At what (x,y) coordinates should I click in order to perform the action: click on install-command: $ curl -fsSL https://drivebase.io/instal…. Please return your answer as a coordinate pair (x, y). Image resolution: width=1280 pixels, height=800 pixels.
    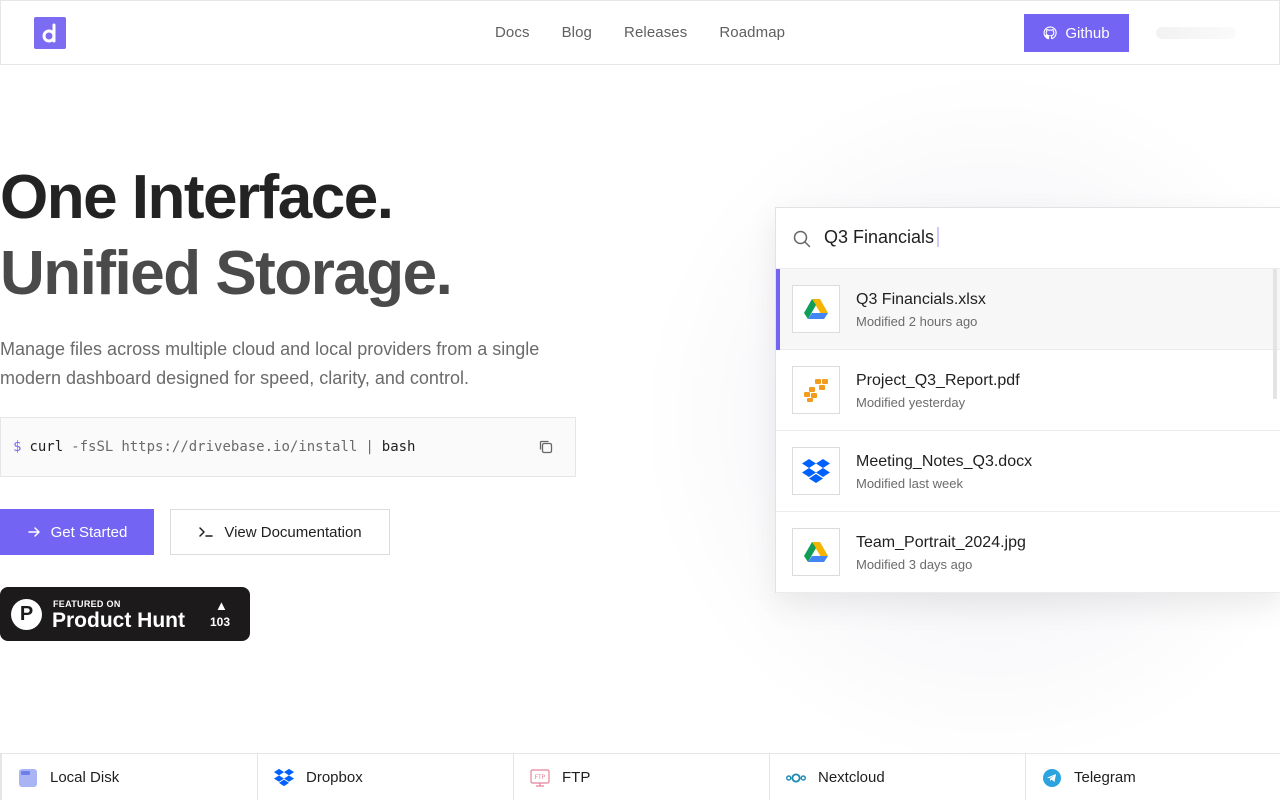
    Looking at the image, I should click on (288, 447).